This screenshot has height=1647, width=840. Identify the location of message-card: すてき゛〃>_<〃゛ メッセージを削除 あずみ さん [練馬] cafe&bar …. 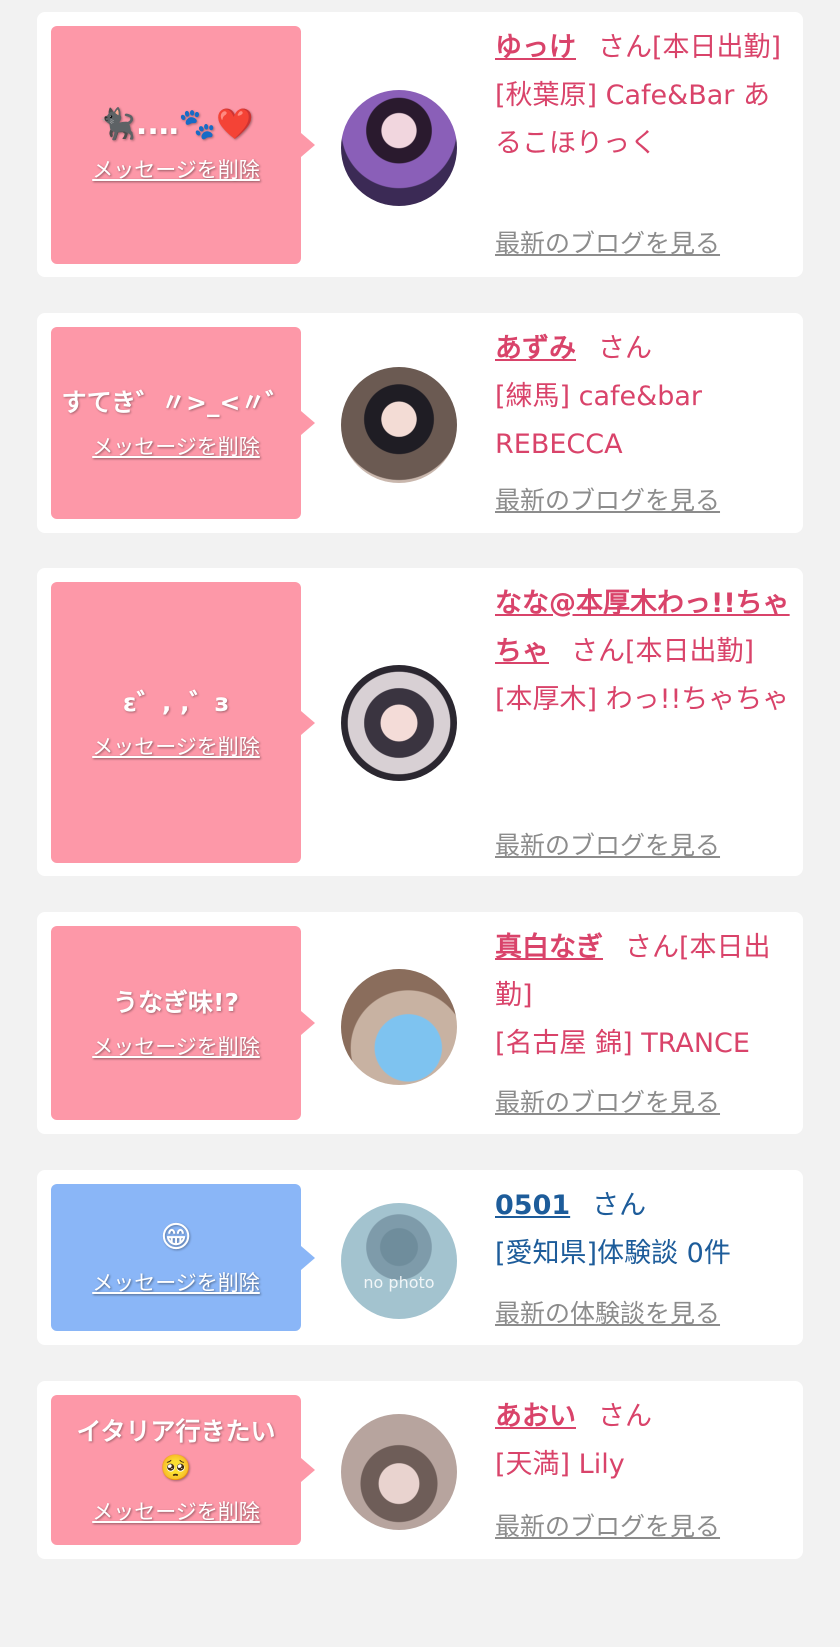
(420, 423).